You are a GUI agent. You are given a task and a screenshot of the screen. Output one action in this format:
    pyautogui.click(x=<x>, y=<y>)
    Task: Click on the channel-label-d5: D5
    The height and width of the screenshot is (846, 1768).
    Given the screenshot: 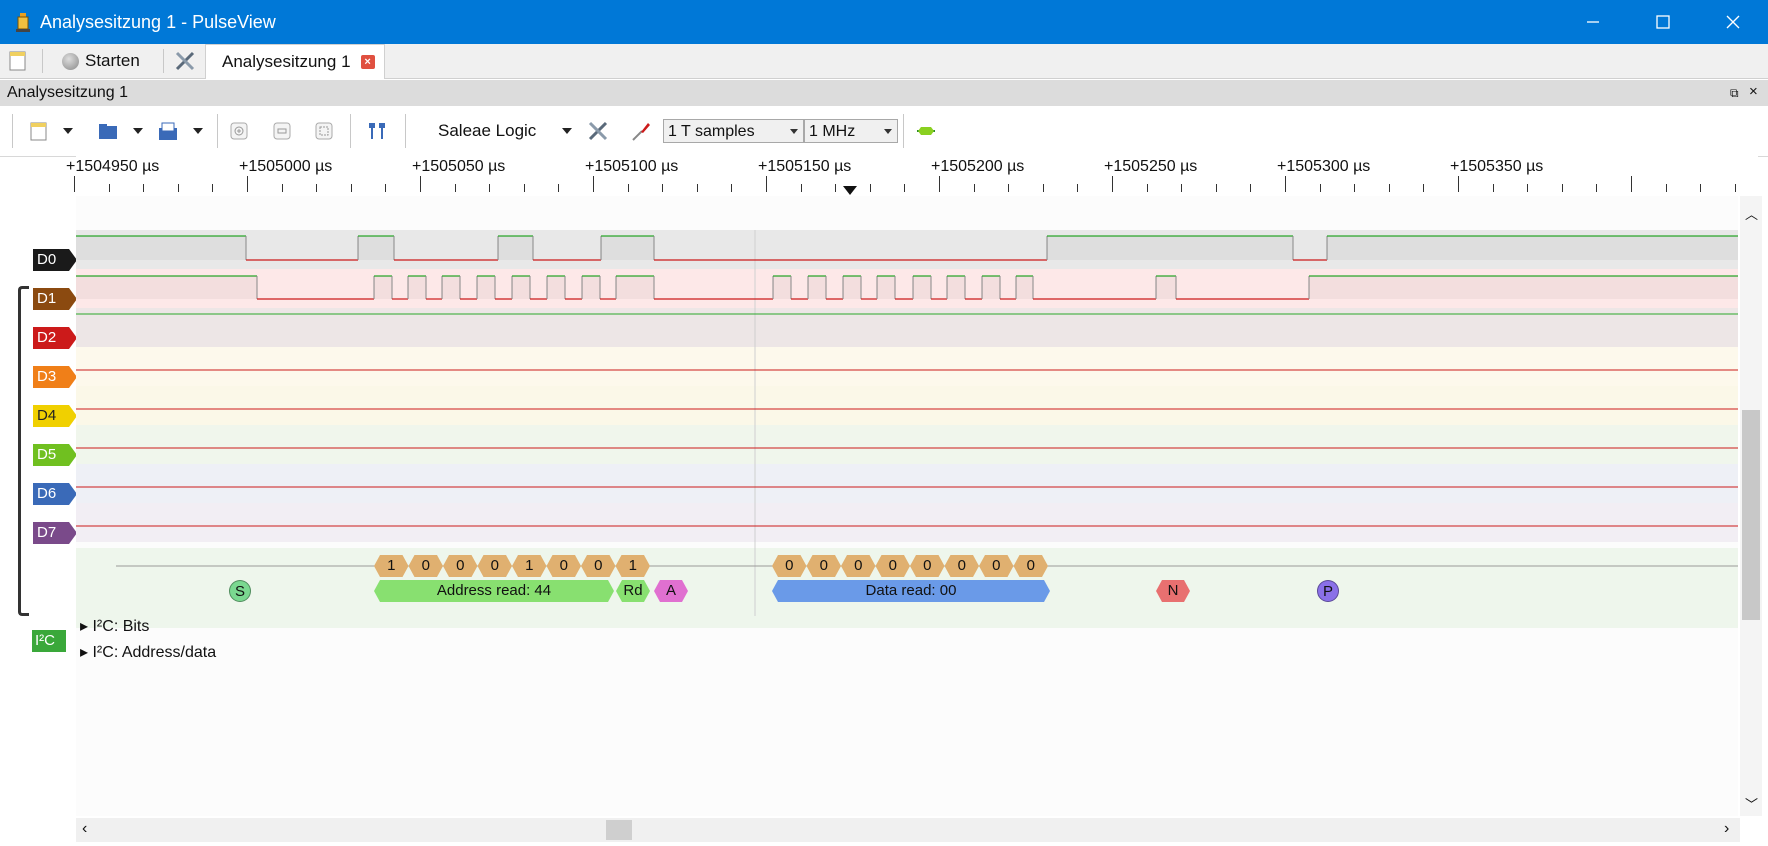 What is the action you would take?
    pyautogui.click(x=55, y=455)
    